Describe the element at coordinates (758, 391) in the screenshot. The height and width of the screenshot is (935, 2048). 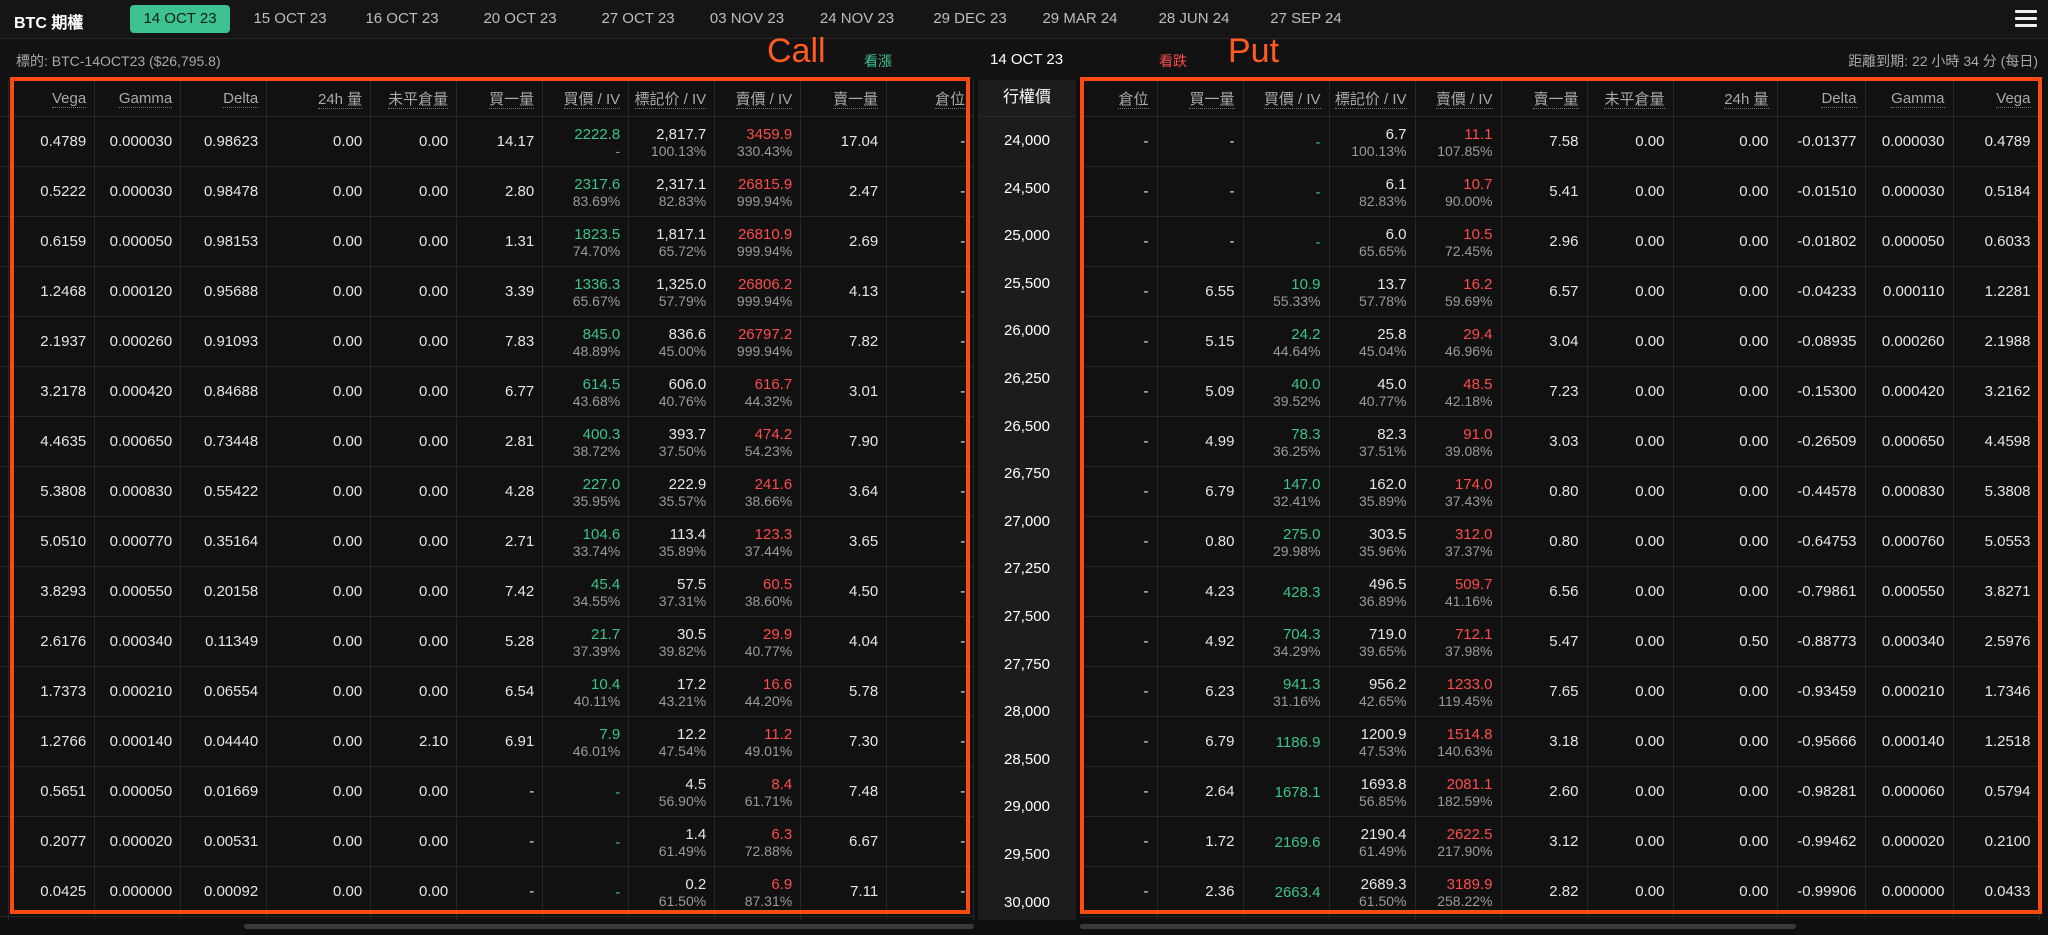
I see `call-ask: 616.7 44.32%` at that location.